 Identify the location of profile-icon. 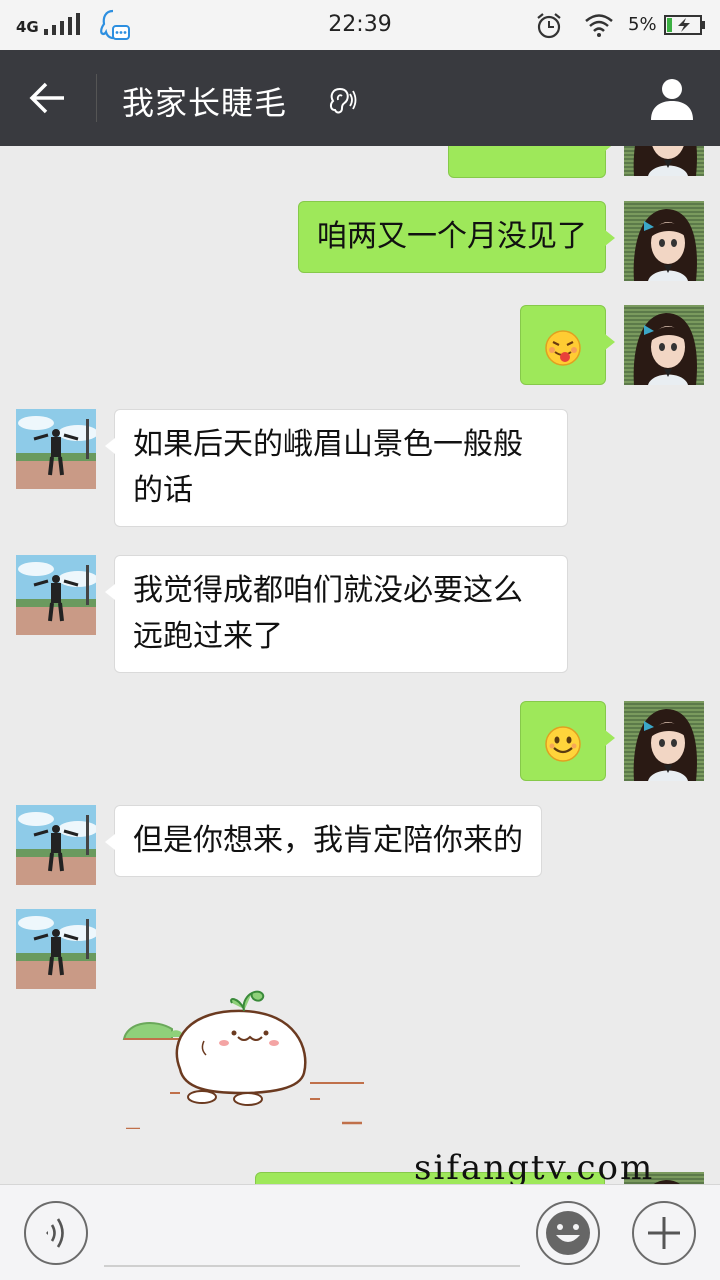
(672, 98).